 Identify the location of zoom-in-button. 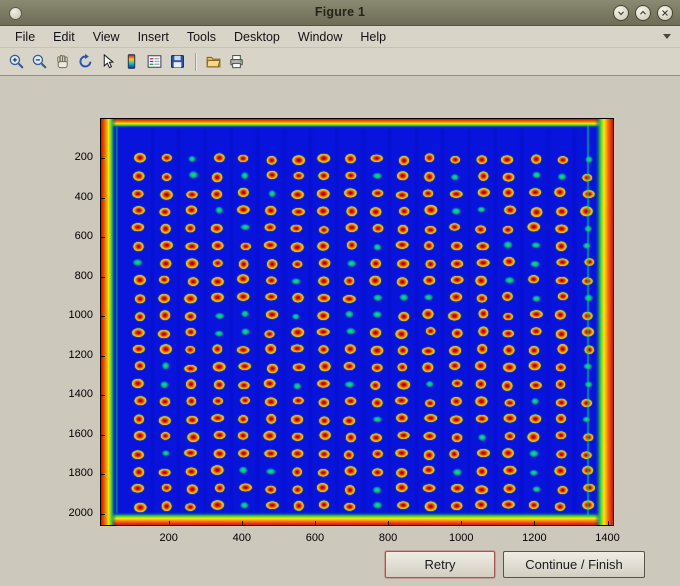
(16, 61).